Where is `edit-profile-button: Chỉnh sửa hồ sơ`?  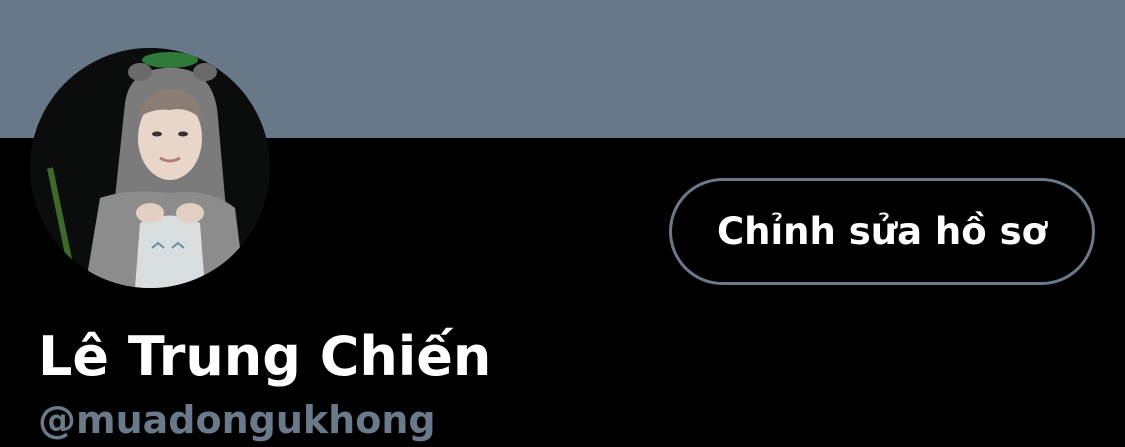 edit-profile-button: Chỉnh sửa hồ sơ is located at coordinates (882, 231).